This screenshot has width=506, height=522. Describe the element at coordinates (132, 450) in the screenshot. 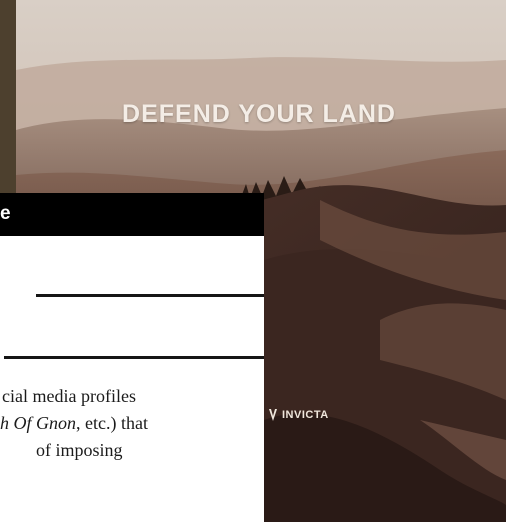

I see `body-line-3: of imposing` at that location.